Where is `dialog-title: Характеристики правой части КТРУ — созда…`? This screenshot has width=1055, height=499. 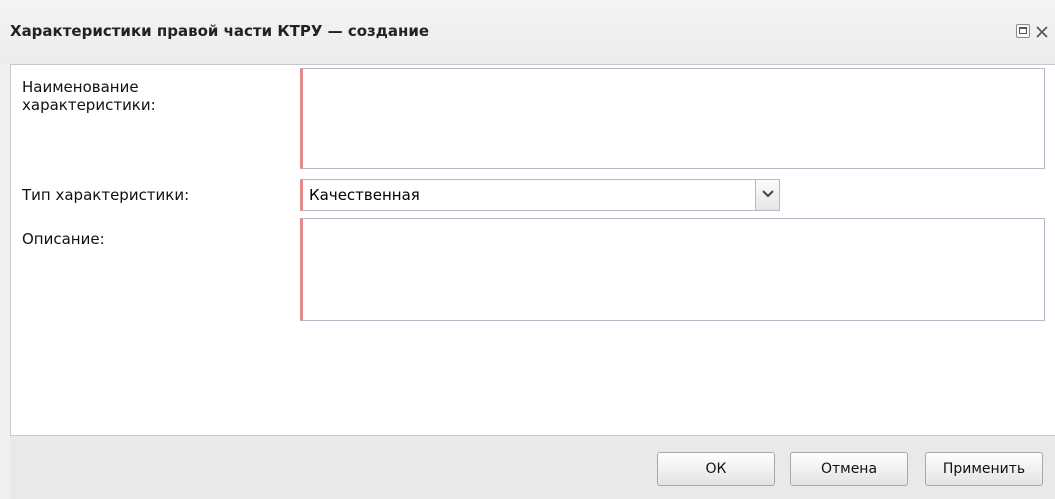 dialog-title: Характеристики правой части КТРУ — созда… is located at coordinates (220, 31).